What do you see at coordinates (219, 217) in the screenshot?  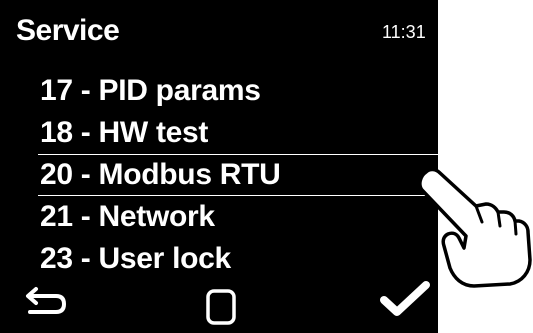 I see `menu-item-network: 21 - Network` at bounding box center [219, 217].